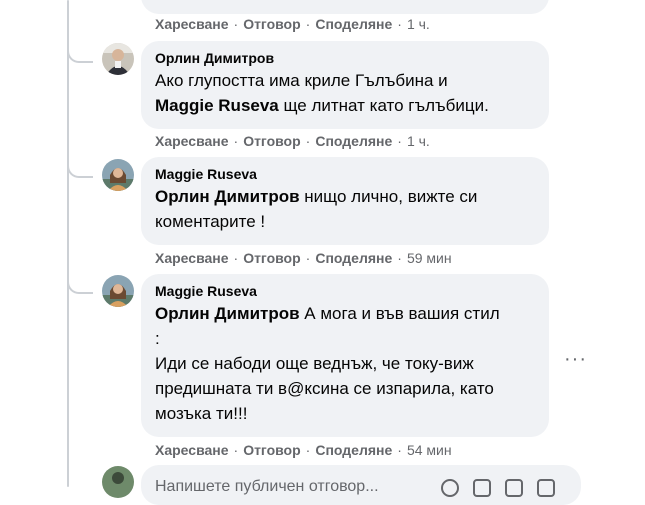  Describe the element at coordinates (157, 338) in the screenshot. I see `comment-line: :` at that location.